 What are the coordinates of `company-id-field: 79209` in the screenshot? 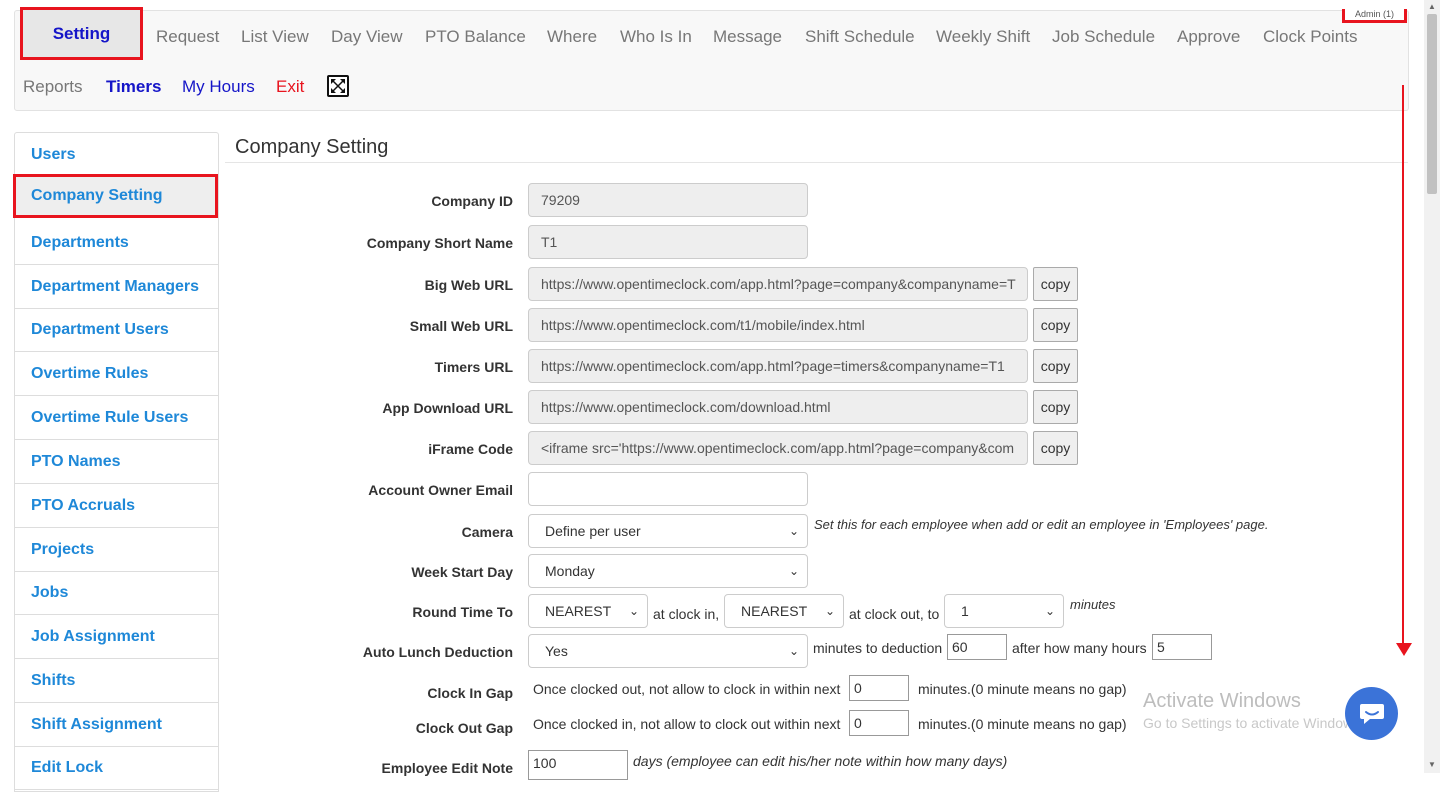 It's located at (668, 200).